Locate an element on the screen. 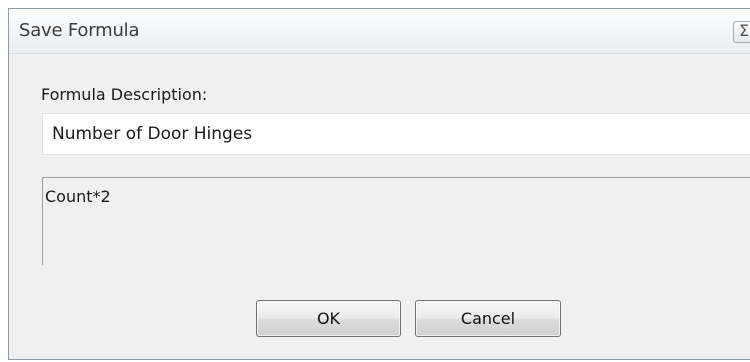  dialog-title: Save Formula is located at coordinates (79, 30).